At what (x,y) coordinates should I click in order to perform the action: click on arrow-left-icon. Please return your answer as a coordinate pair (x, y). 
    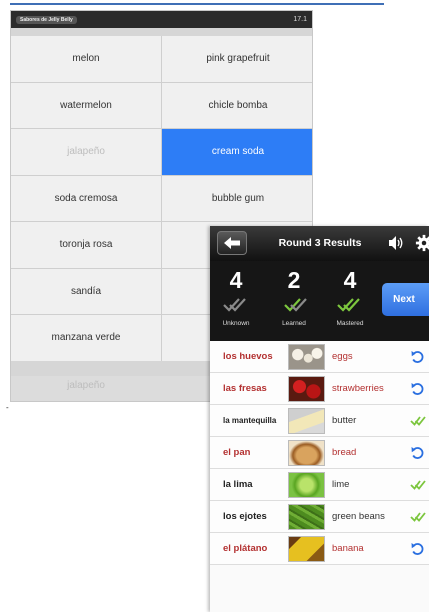
    Looking at the image, I should click on (232, 243).